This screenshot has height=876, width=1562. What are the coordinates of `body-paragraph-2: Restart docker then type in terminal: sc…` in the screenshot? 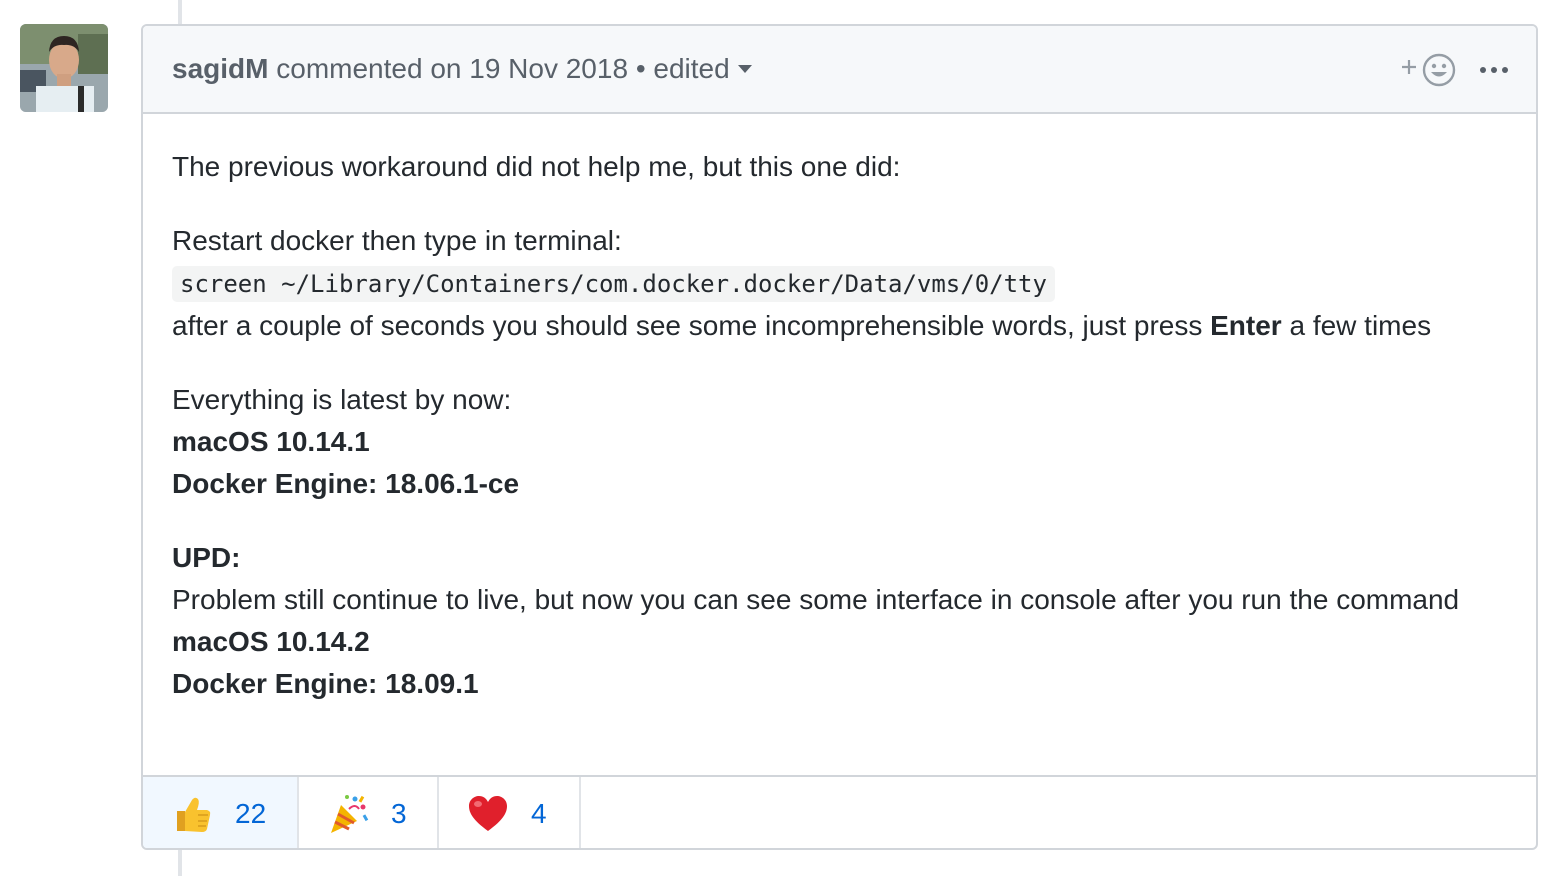 It's located at (842, 283).